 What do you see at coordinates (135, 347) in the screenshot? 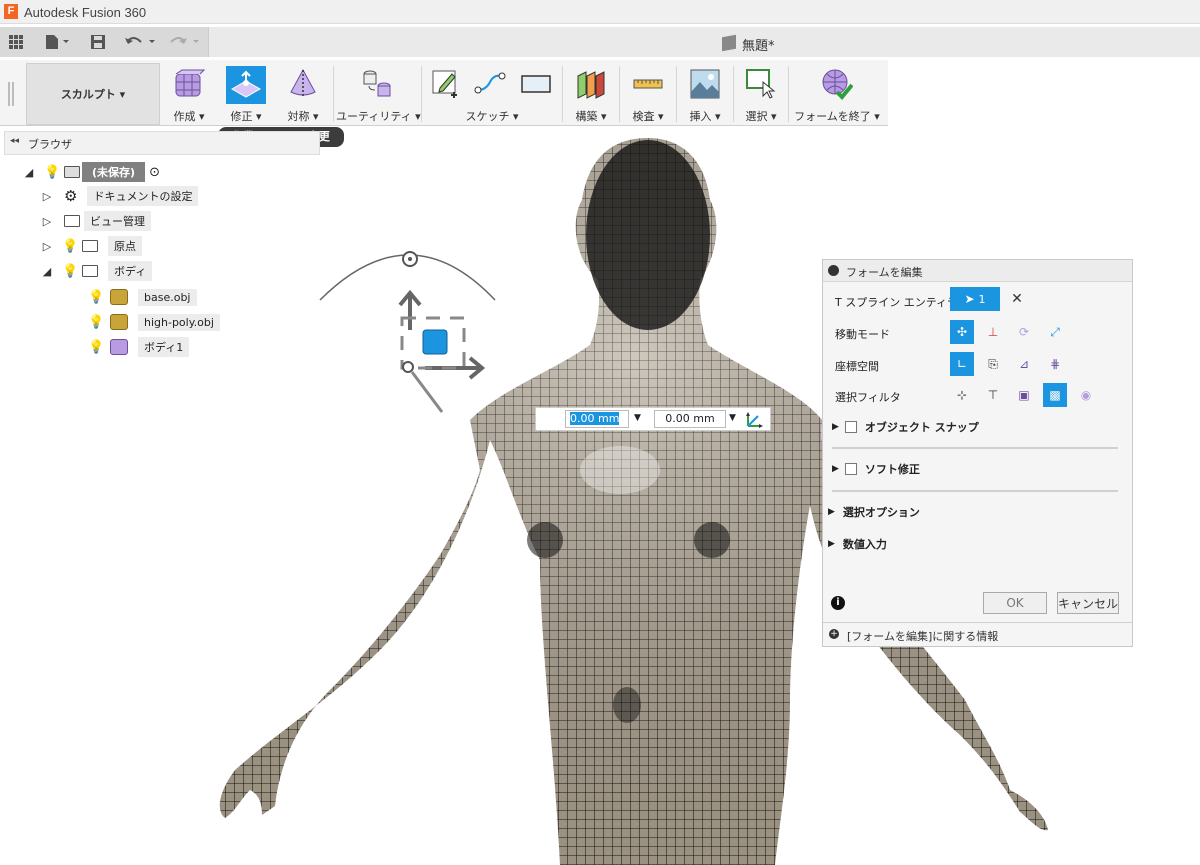
I see `browser-body-1: 💡 ボディ1` at bounding box center [135, 347].